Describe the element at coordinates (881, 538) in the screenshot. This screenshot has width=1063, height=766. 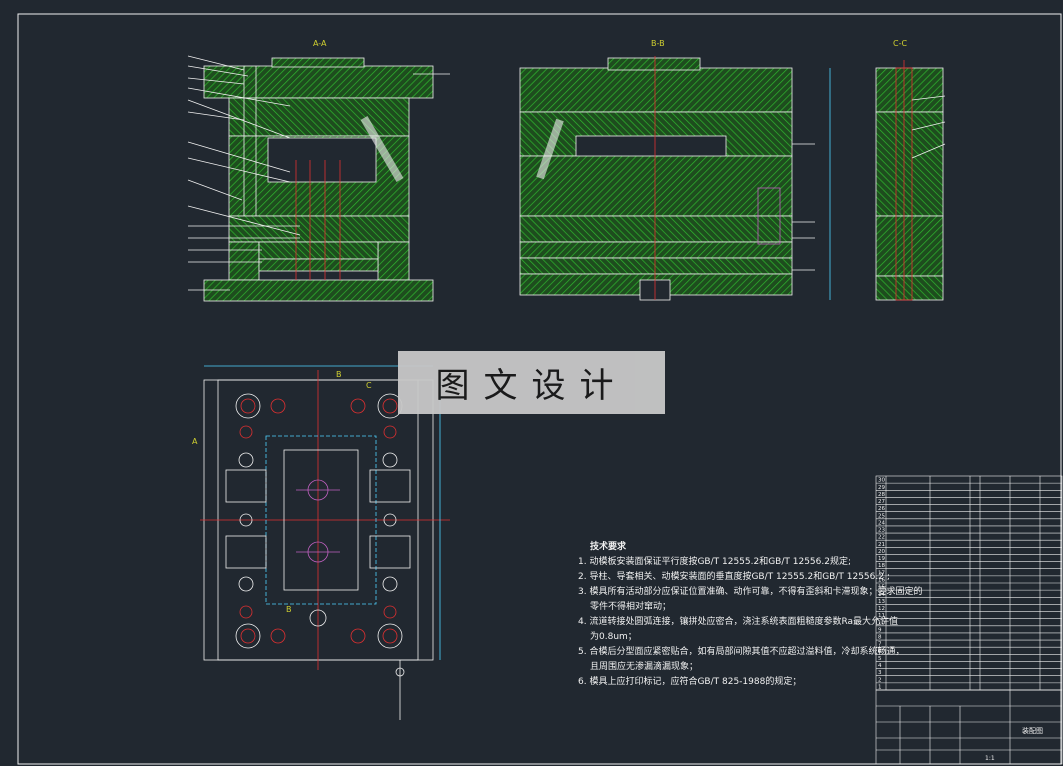
I see `bom-item-number: 22` at that location.